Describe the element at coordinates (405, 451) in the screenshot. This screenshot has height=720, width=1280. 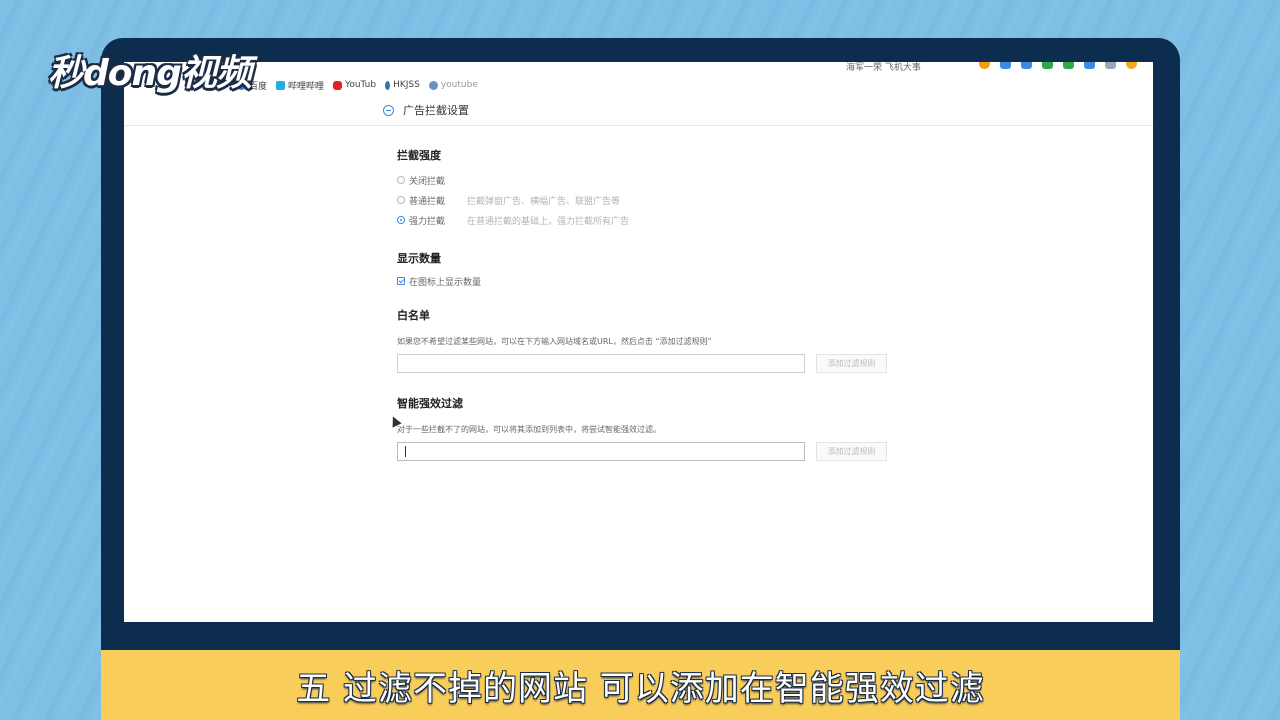
I see `text-caret` at that location.